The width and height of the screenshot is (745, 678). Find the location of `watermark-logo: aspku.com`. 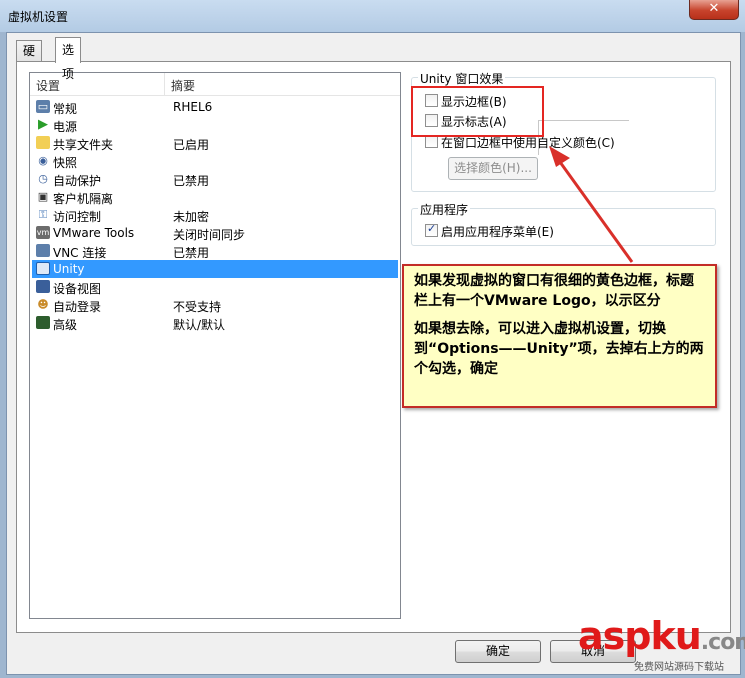

watermark-logo: aspku.com is located at coordinates (661, 636).